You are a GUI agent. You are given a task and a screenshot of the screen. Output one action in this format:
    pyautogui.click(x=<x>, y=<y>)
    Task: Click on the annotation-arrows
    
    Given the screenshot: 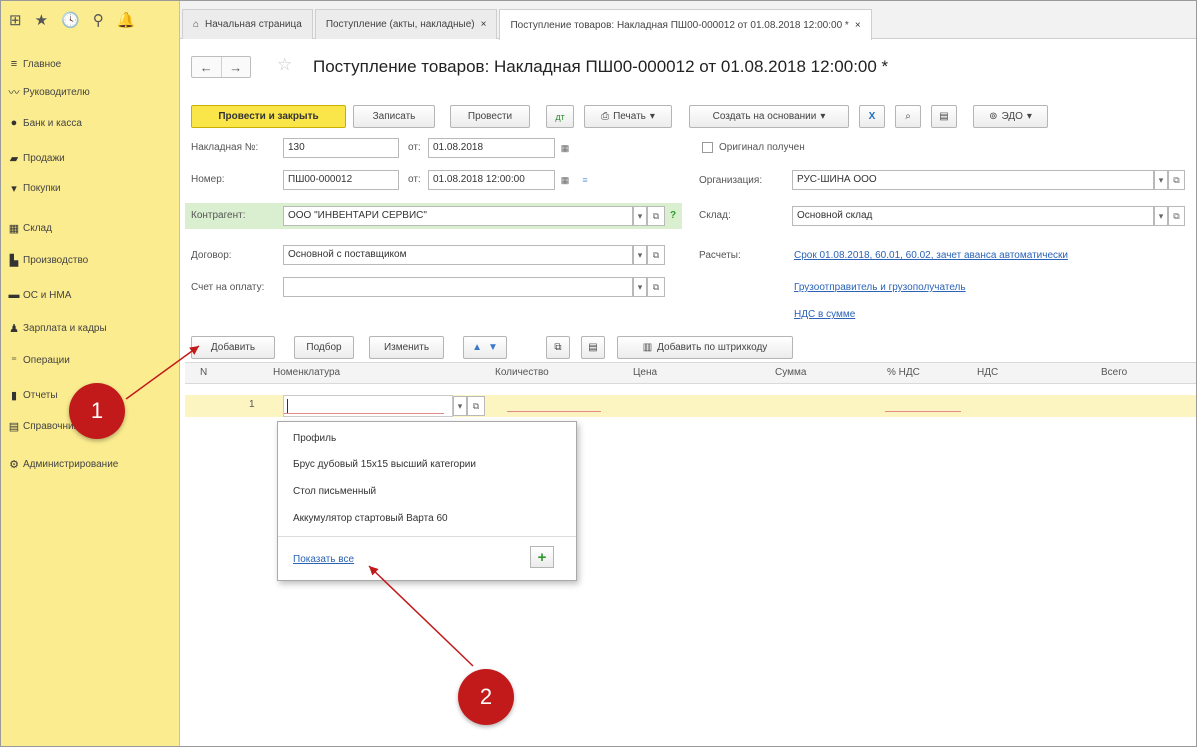 What is the action you would take?
    pyautogui.click(x=299, y=506)
    